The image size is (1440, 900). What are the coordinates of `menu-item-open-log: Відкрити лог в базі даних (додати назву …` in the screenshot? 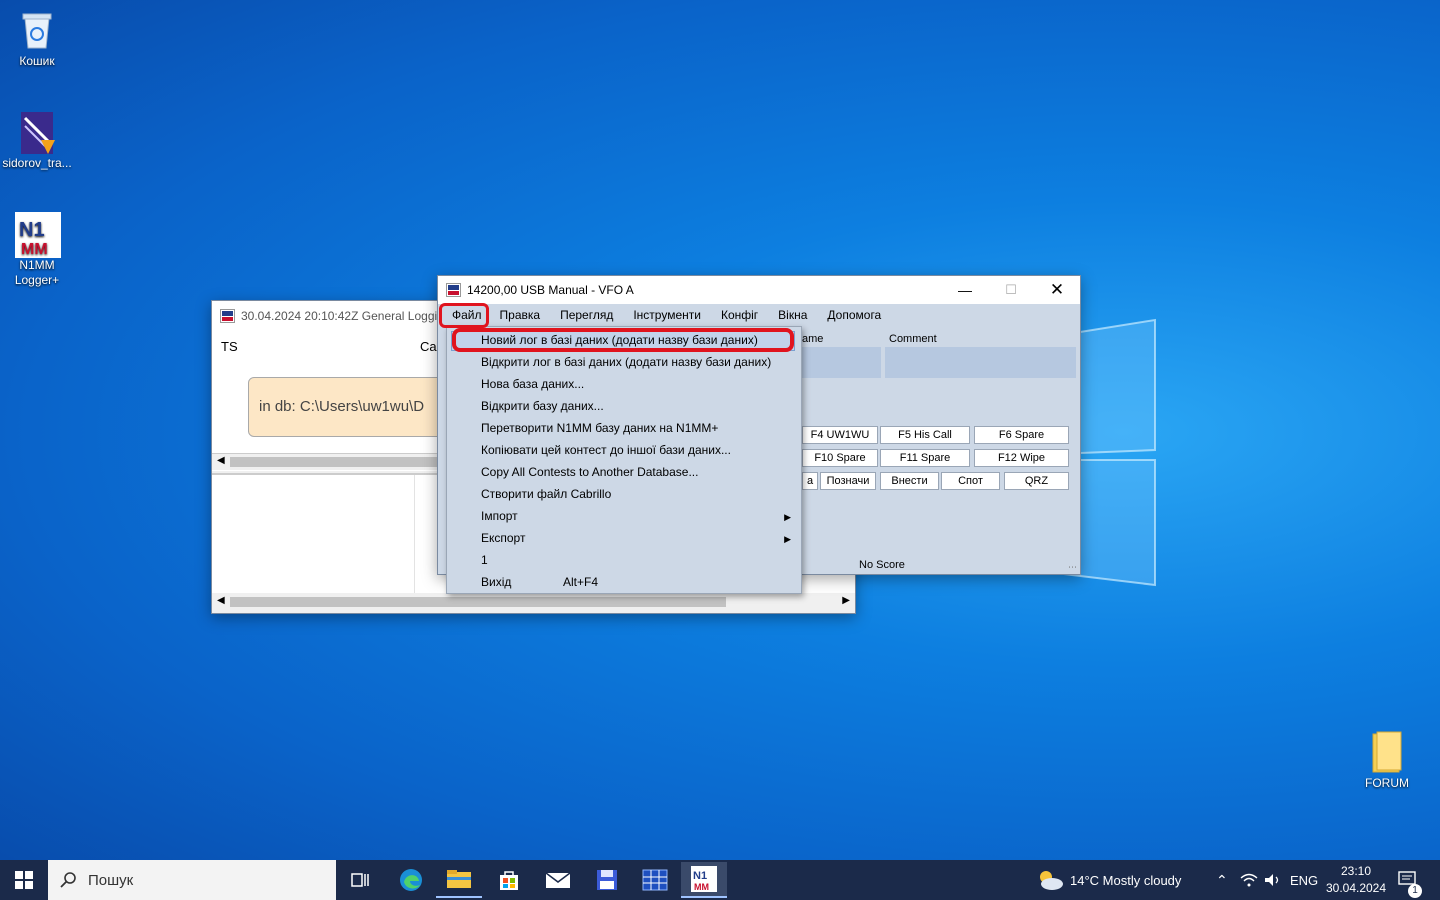 It's located at (626, 362).